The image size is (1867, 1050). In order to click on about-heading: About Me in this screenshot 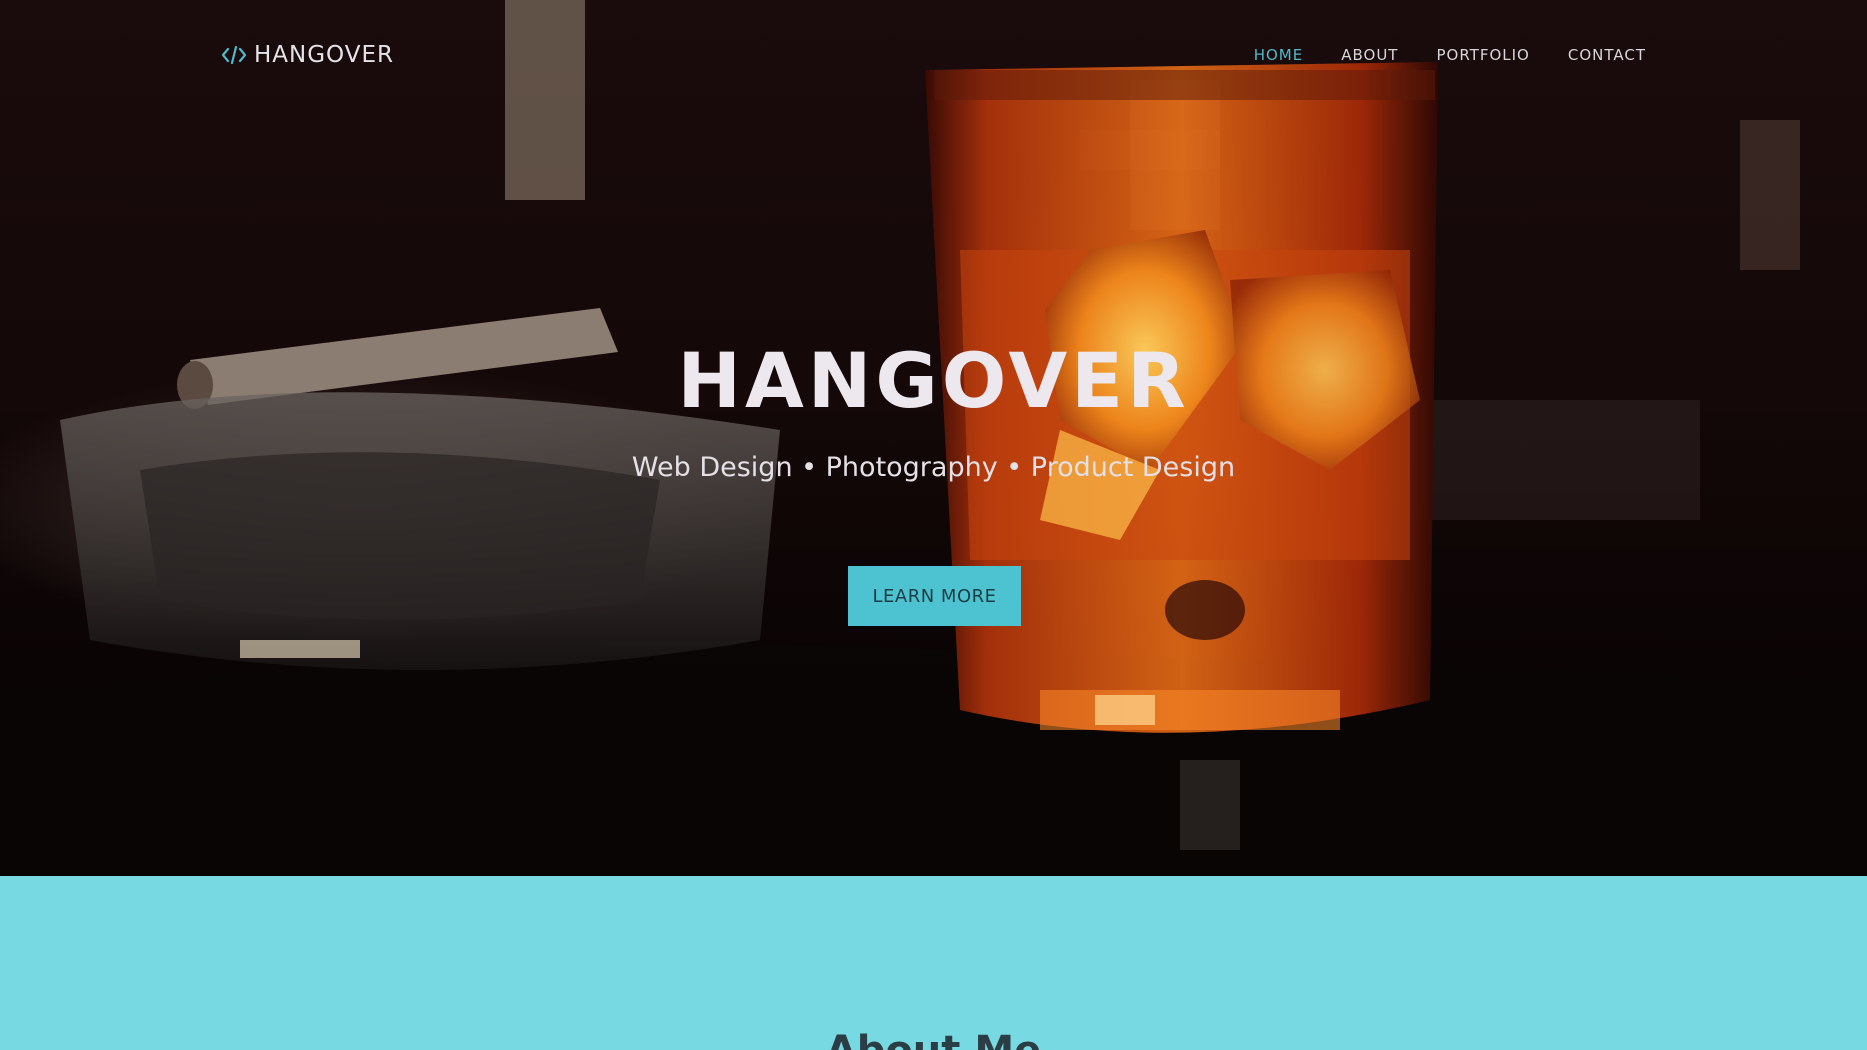, I will do `click(933, 1039)`.